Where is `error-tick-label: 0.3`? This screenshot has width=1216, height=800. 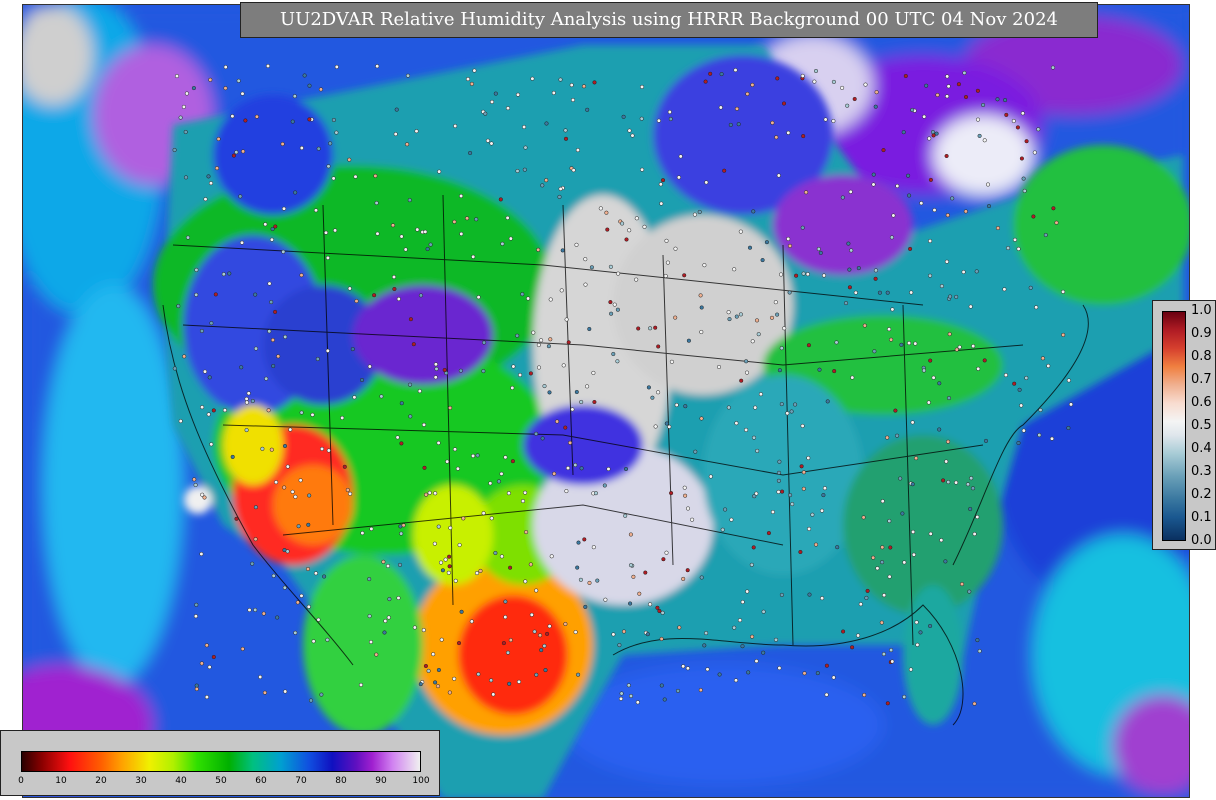 error-tick-label: 0.3 is located at coordinates (1201, 471).